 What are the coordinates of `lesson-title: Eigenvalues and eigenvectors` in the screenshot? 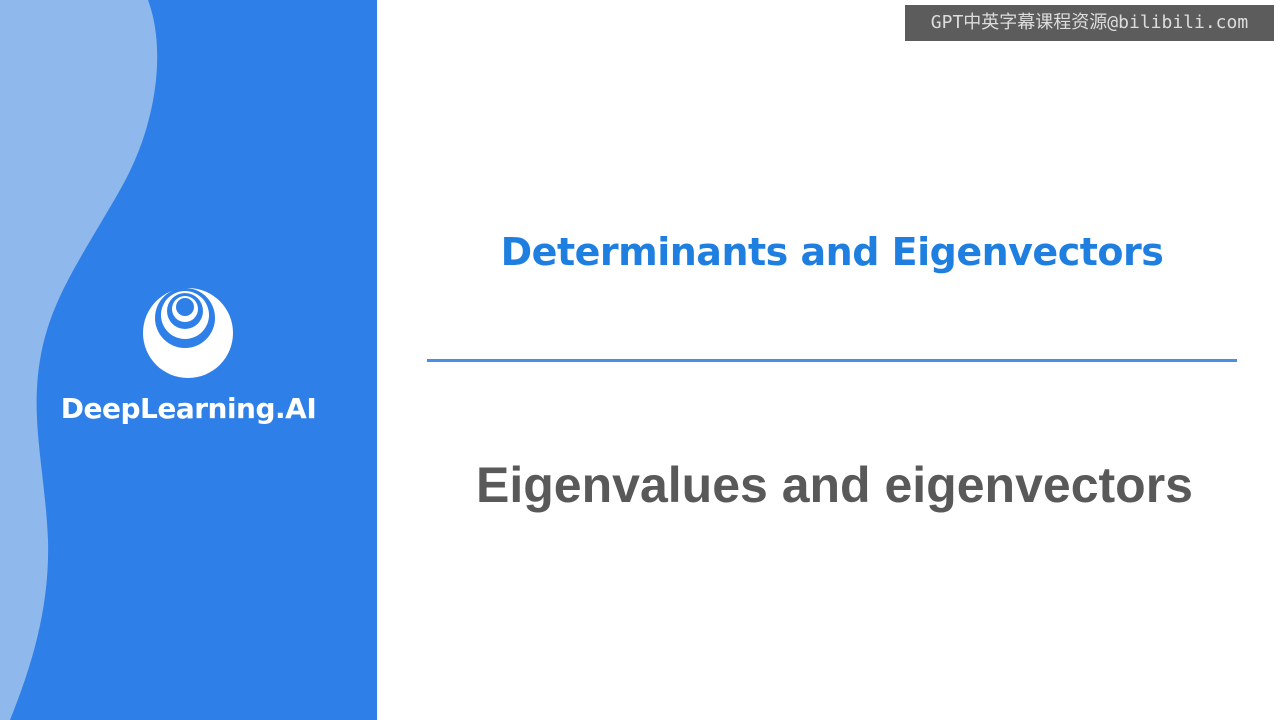 It's located at (834, 485).